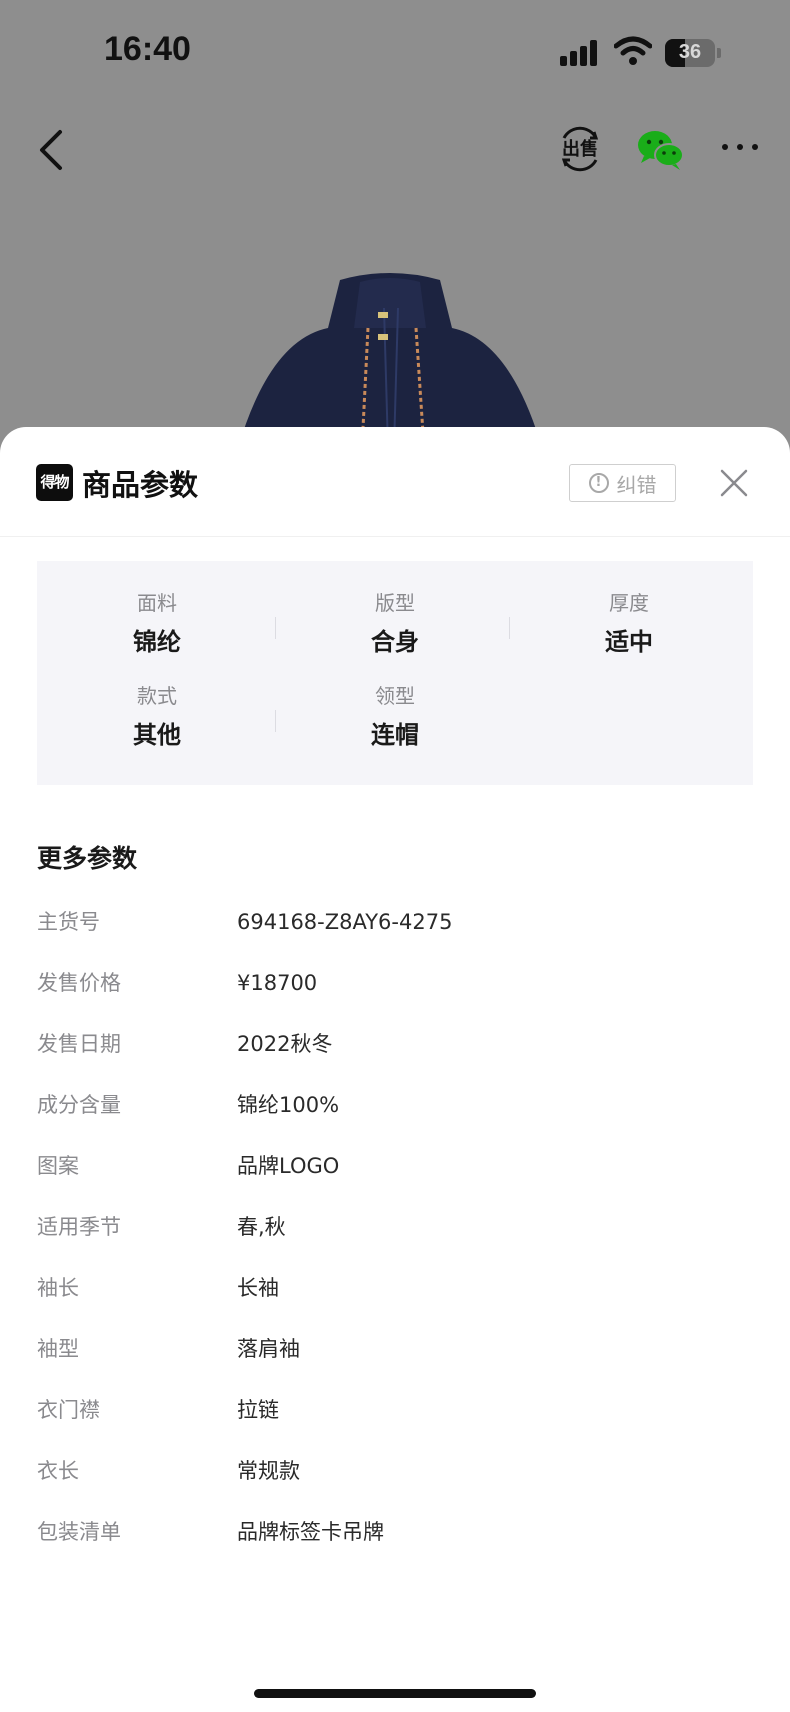  Describe the element at coordinates (268, 1349) in the screenshot. I see `spec-value: 落肩袖` at that location.